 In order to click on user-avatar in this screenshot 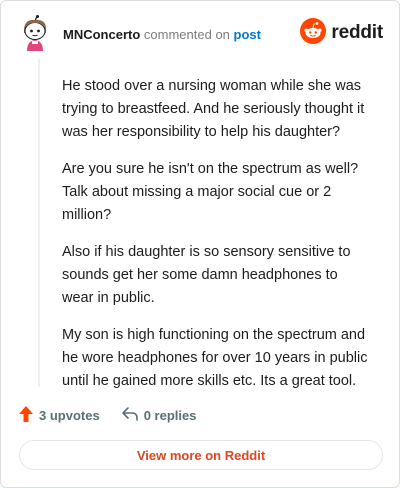, I will do `click(35, 33)`.